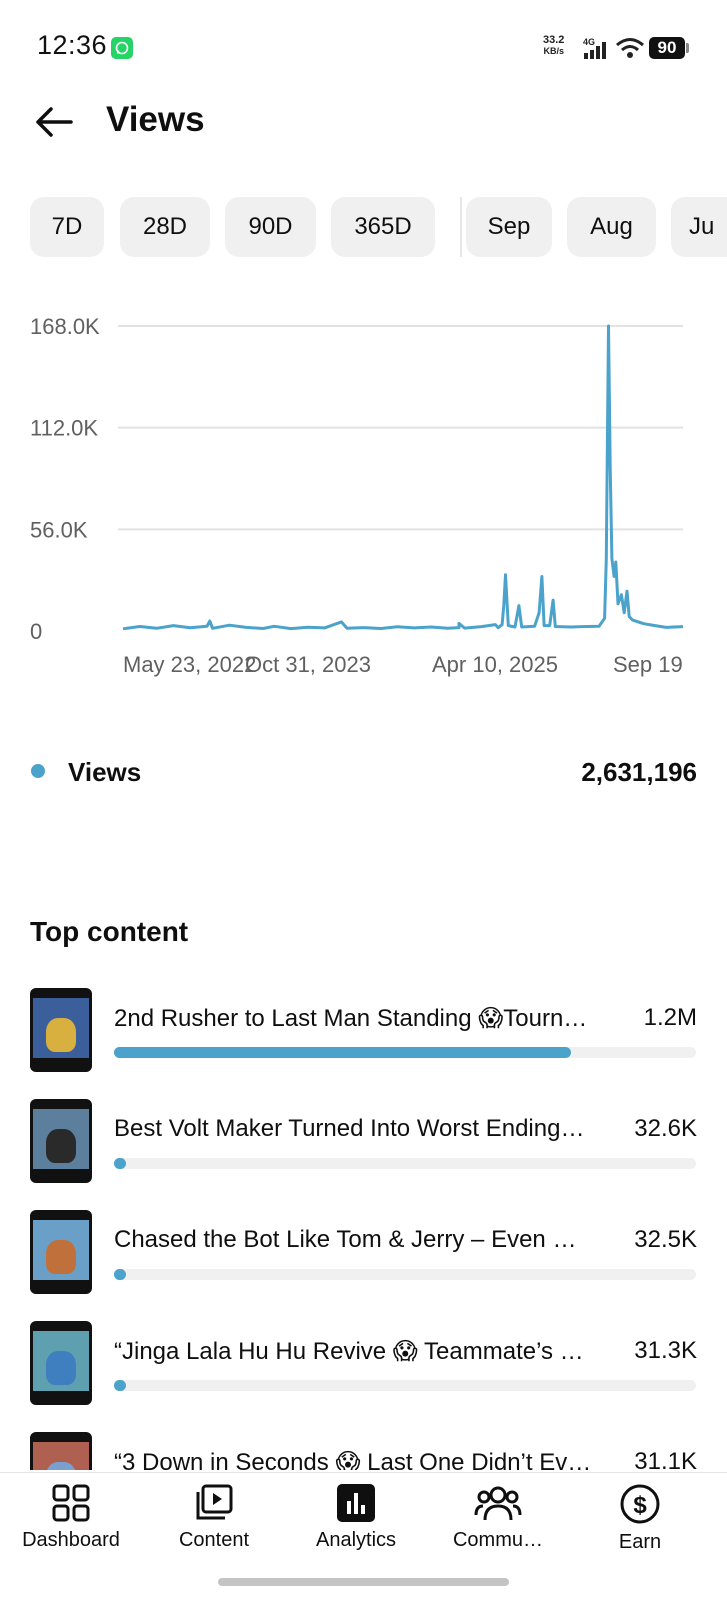 The width and height of the screenshot is (727, 1601). I want to click on status-time: 12:36, so click(72, 45).